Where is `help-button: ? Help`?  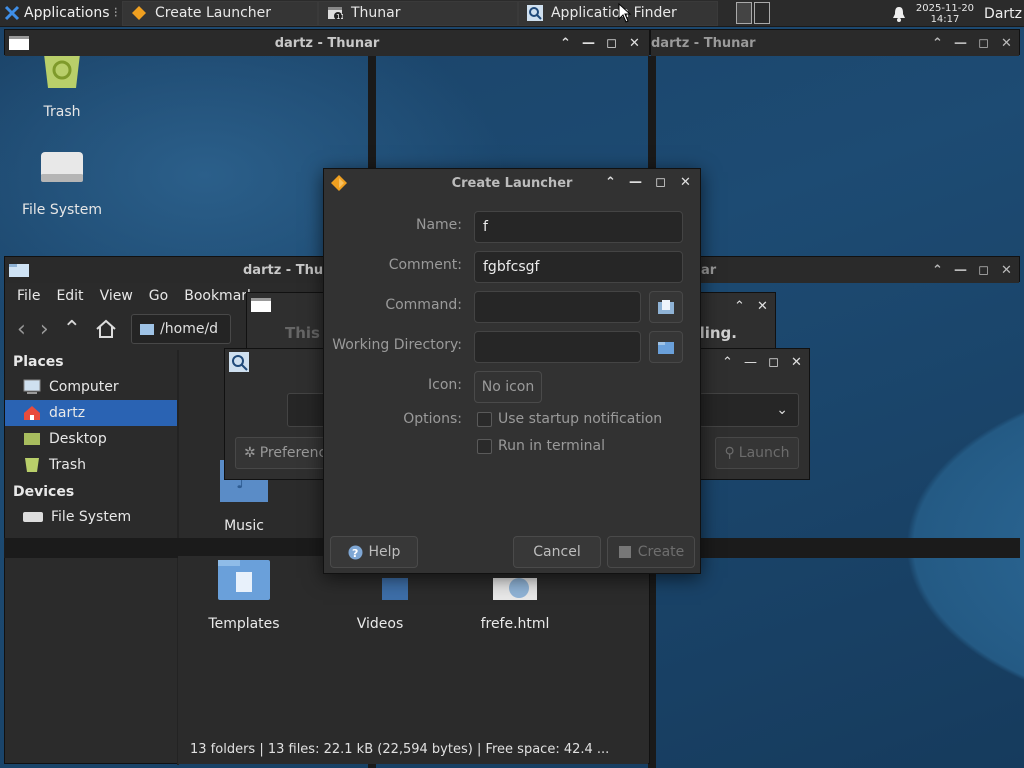 help-button: ? Help is located at coordinates (374, 552).